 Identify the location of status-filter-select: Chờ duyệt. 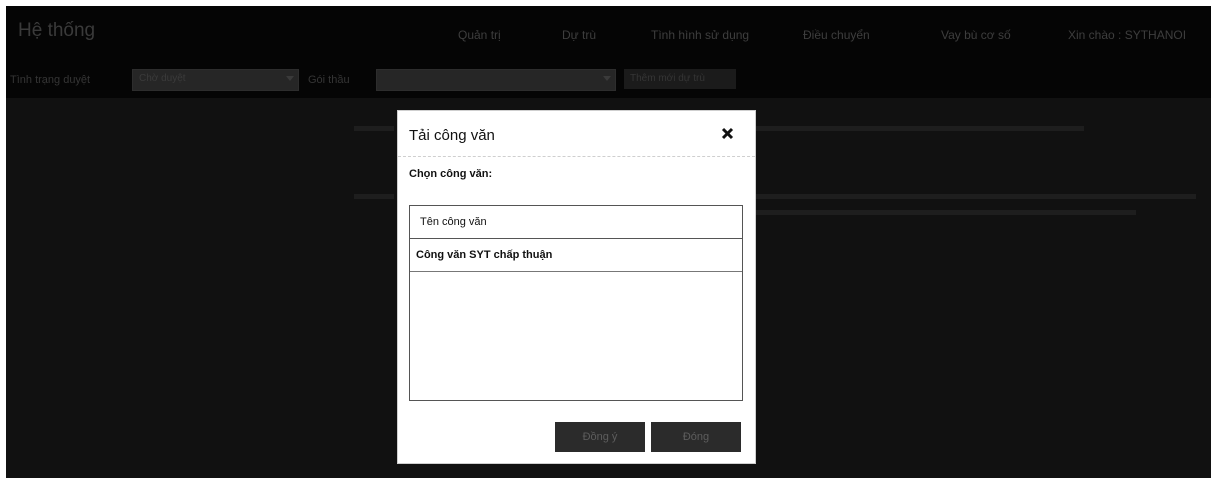
(215, 80).